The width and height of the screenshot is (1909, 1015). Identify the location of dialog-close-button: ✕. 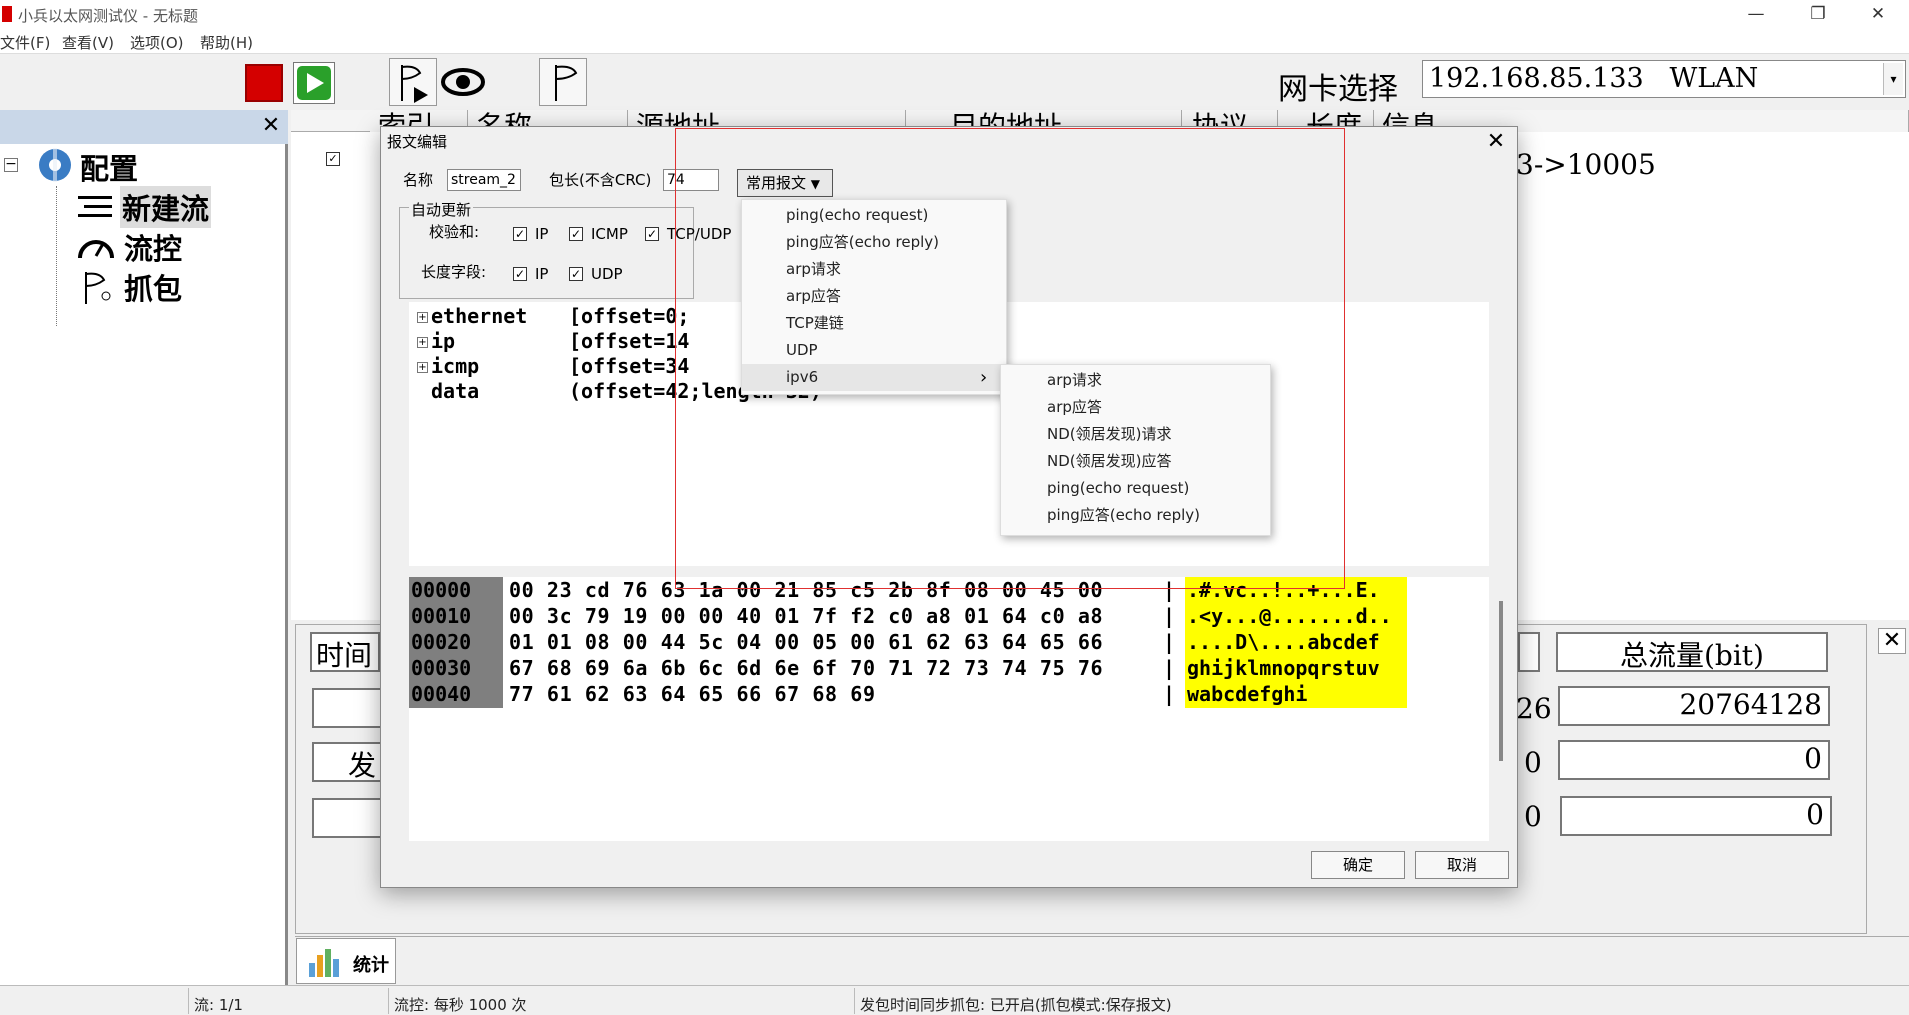
(1496, 142).